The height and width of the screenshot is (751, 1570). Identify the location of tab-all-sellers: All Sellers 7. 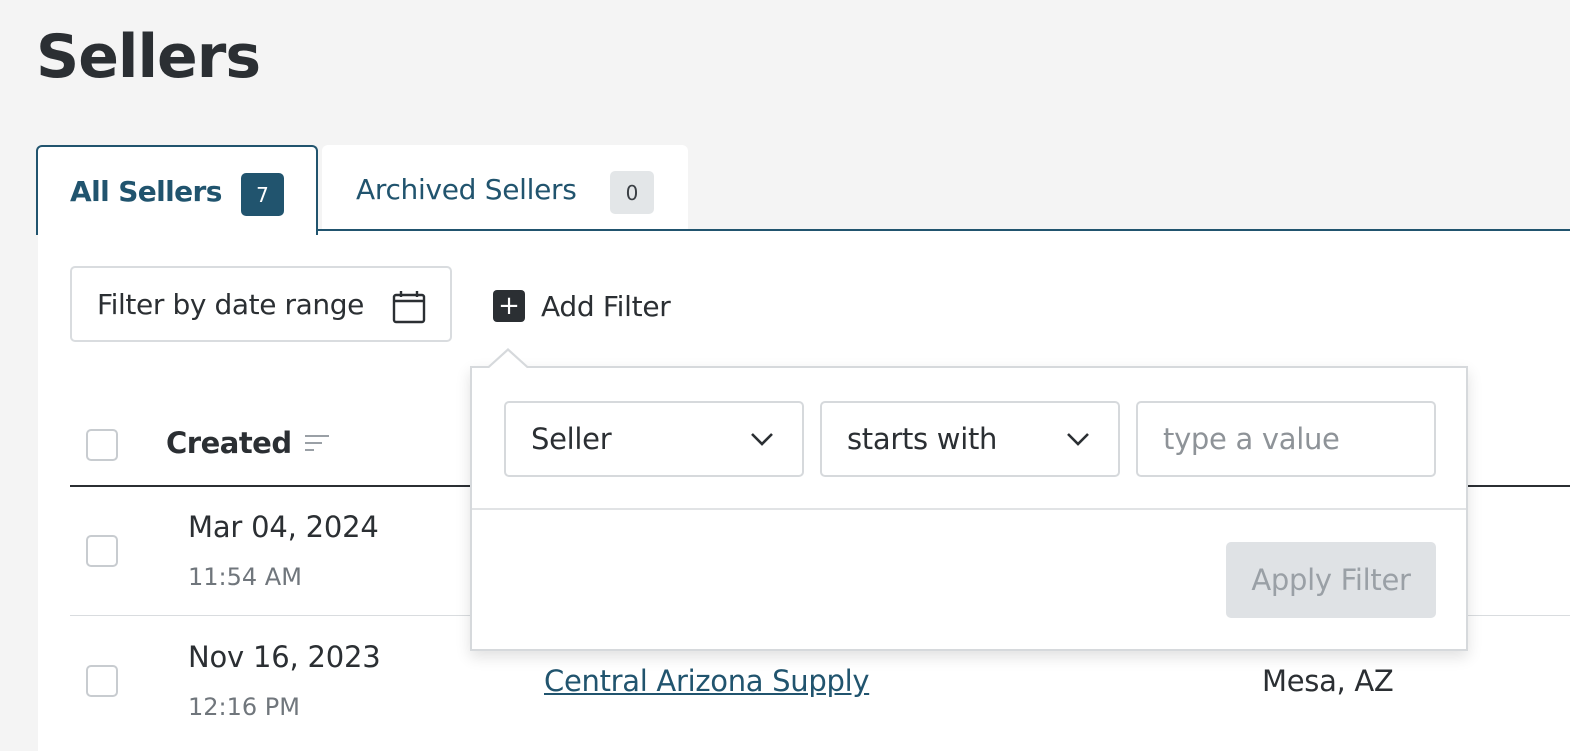
(177, 190).